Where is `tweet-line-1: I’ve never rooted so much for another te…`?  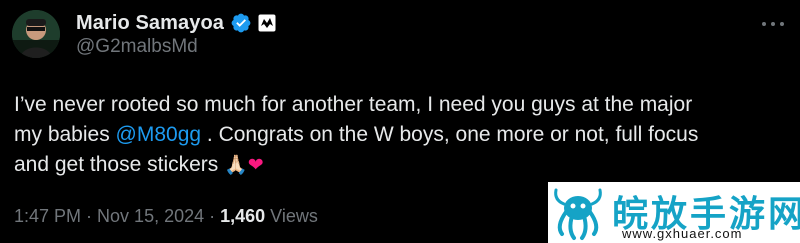
tweet-line-1: I’ve never rooted so much for another te… is located at coordinates (353, 104).